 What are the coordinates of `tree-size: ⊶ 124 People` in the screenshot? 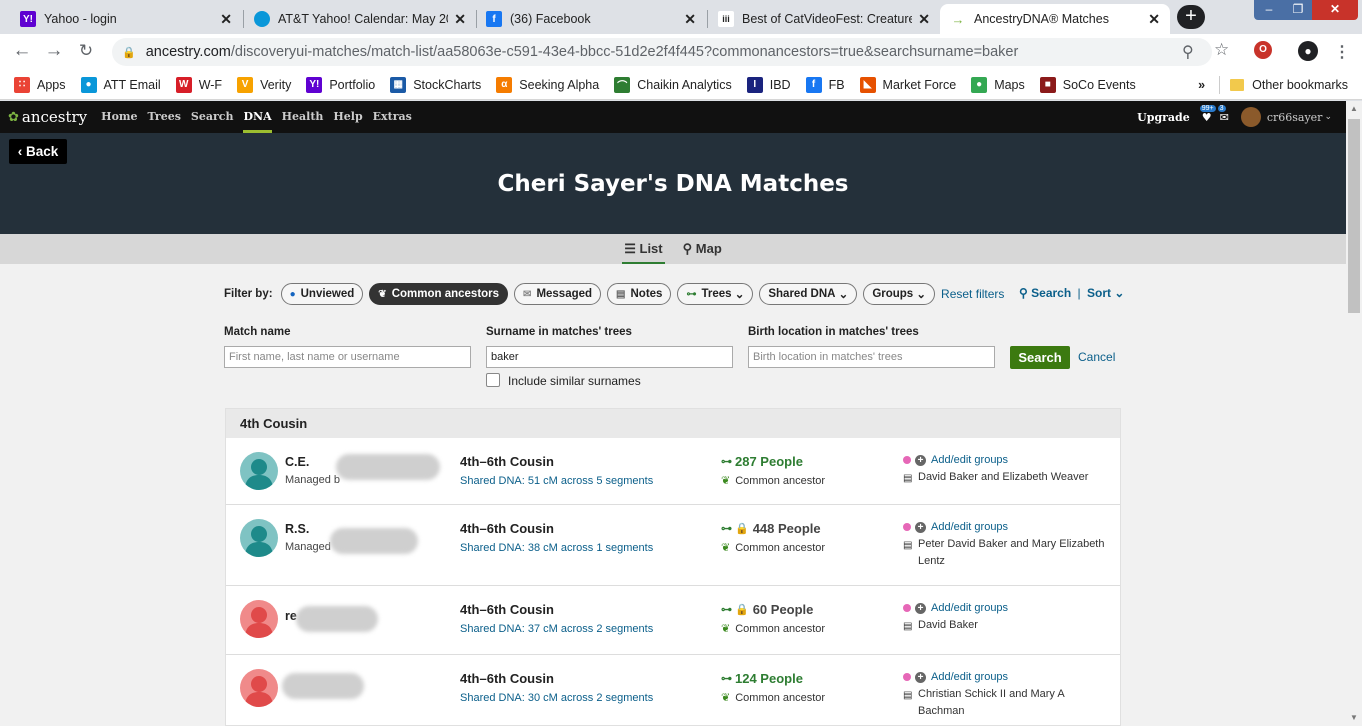 It's located at (762, 678).